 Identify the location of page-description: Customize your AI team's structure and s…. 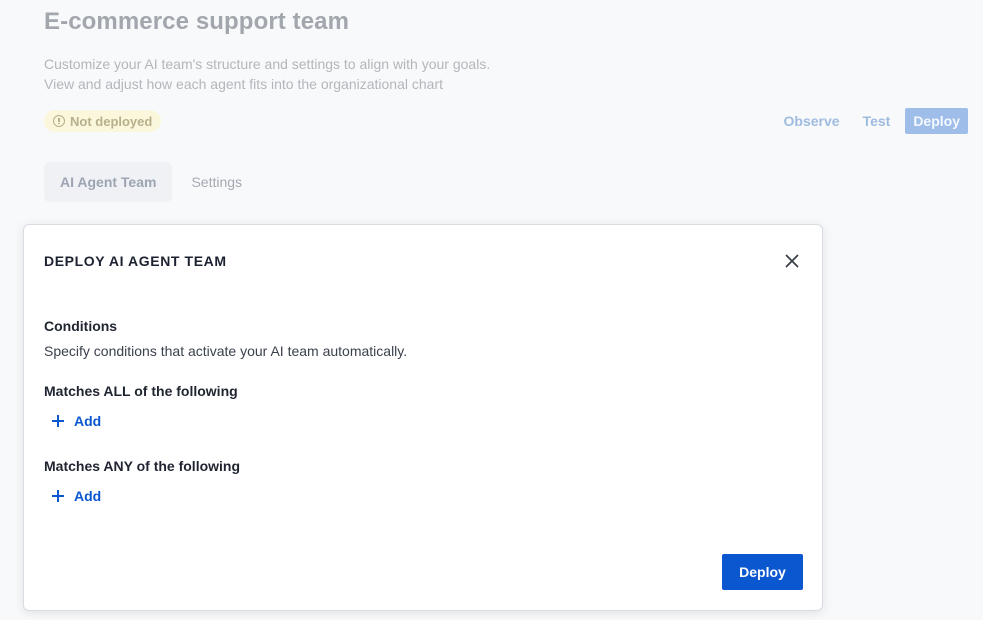
(267, 74).